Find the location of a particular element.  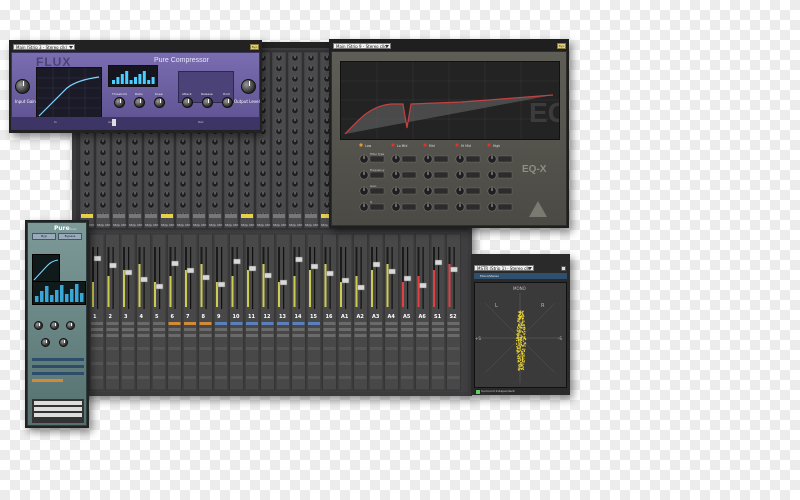

eq-preset-dropdown: Main (Strip 9 - Stereo clk) is located at coordinates (362, 46).